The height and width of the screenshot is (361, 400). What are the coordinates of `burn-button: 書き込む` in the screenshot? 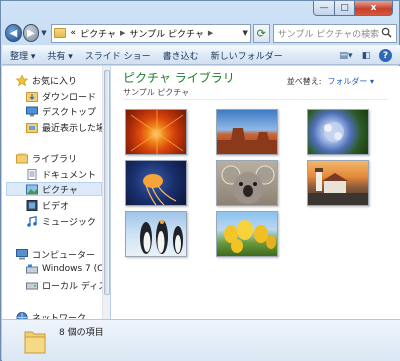 It's located at (181, 55).